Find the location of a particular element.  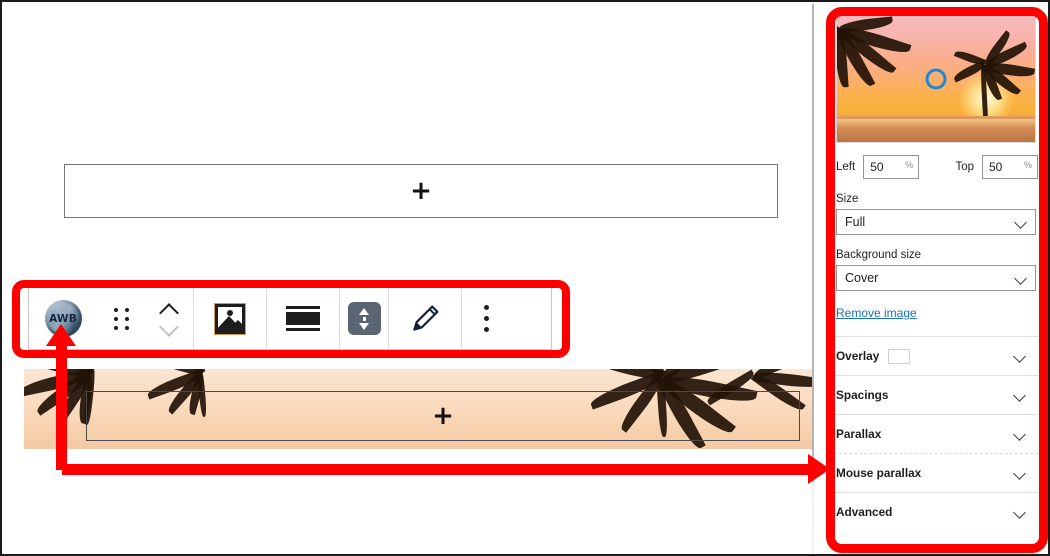

left-coordinate-input is located at coordinates (882, 167).